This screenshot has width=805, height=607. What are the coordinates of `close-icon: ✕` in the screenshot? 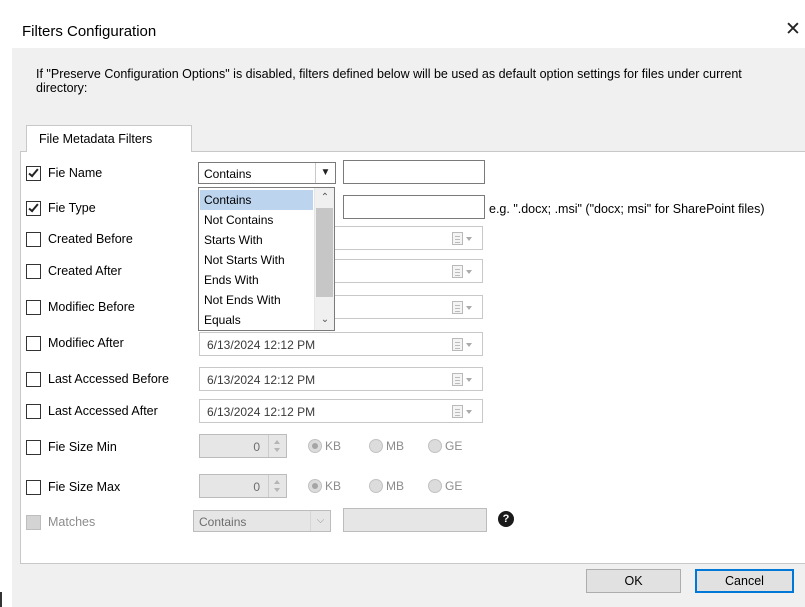 It's located at (793, 30).